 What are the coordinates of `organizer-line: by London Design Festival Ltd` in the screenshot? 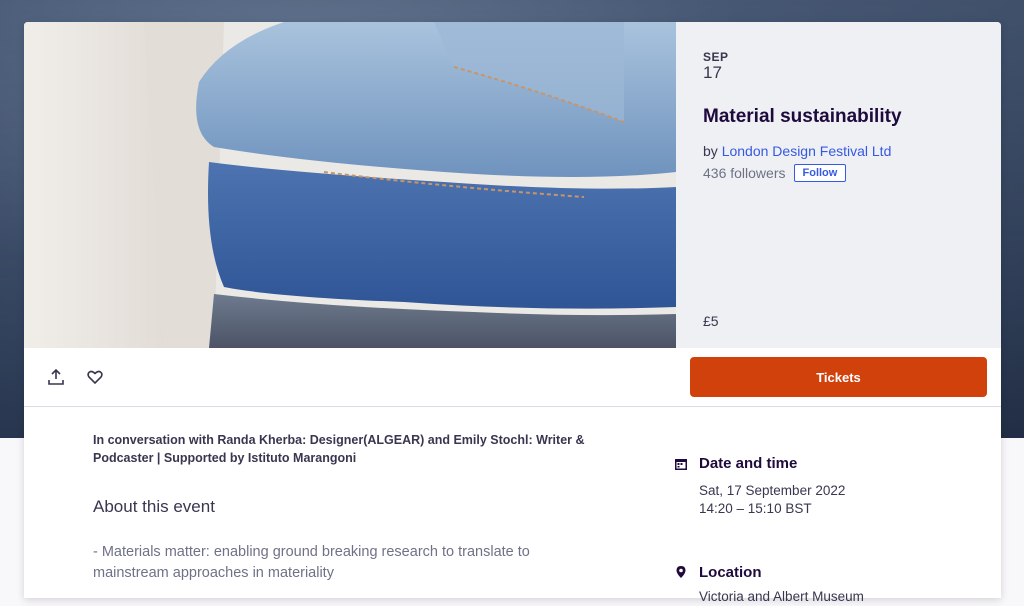 It's located at (797, 151).